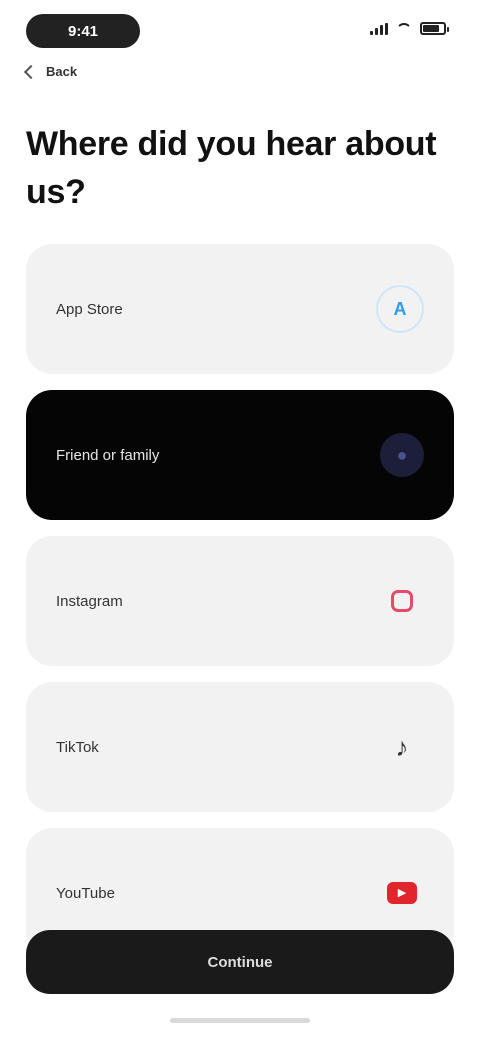 Image resolution: width=480 pixels, height=1040 pixels. I want to click on page-title: Where did you hear about us?, so click(231, 168).